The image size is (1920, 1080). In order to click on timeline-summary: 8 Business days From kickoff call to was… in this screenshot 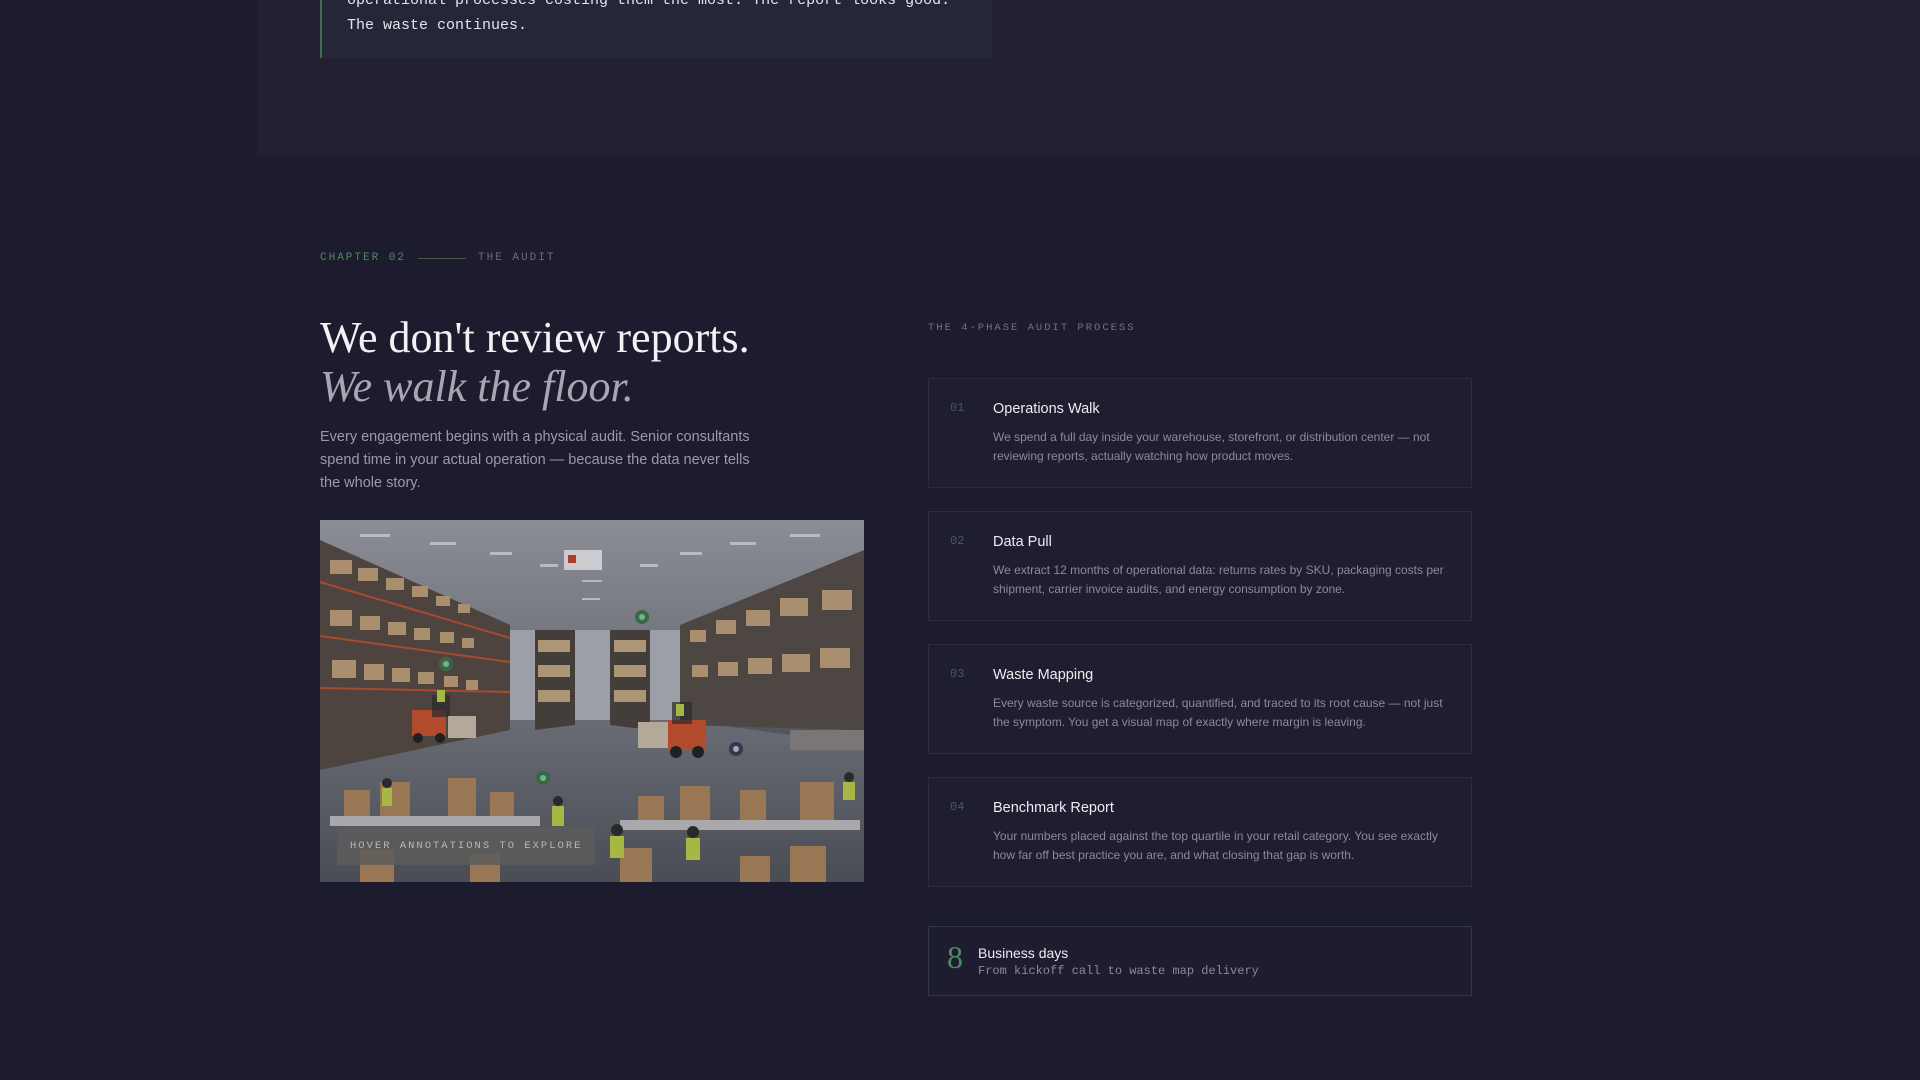, I will do `click(1200, 961)`.